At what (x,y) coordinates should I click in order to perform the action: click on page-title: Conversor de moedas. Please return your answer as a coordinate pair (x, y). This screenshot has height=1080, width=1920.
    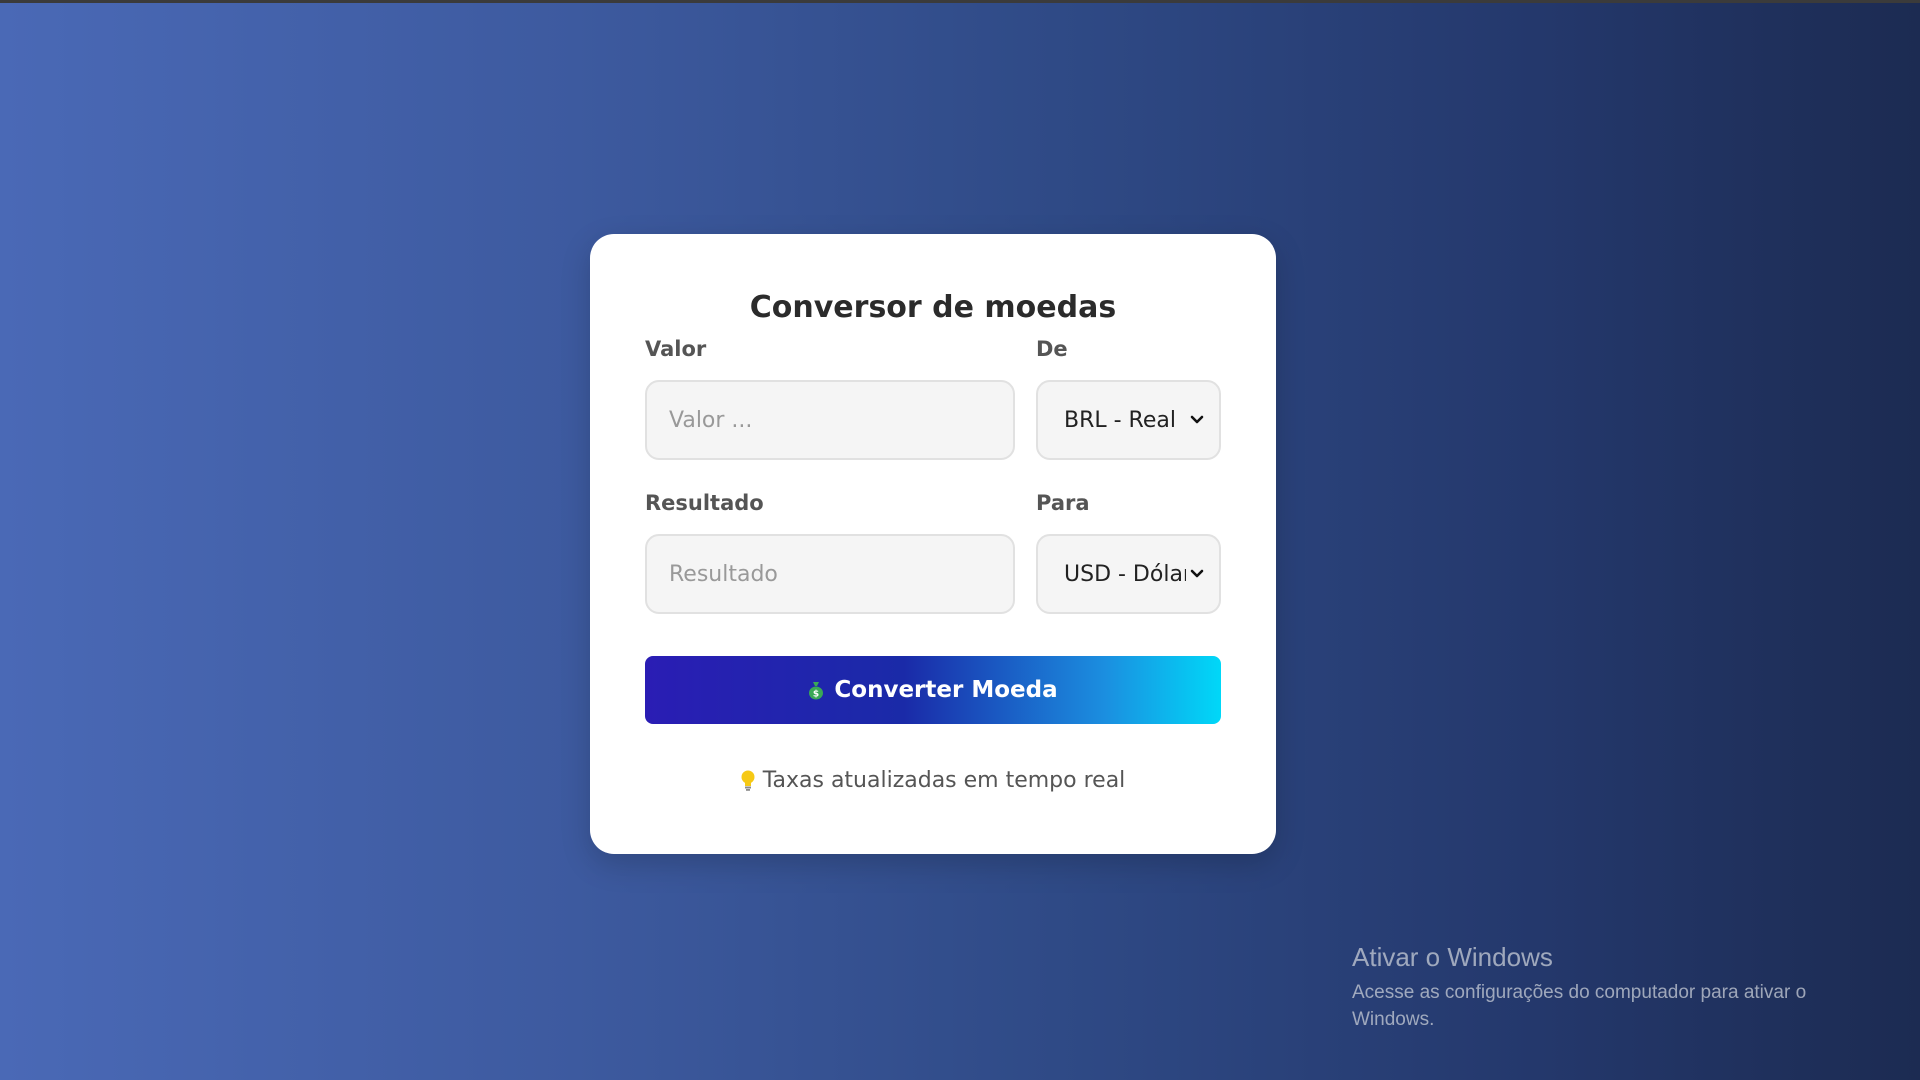
    Looking at the image, I should click on (933, 307).